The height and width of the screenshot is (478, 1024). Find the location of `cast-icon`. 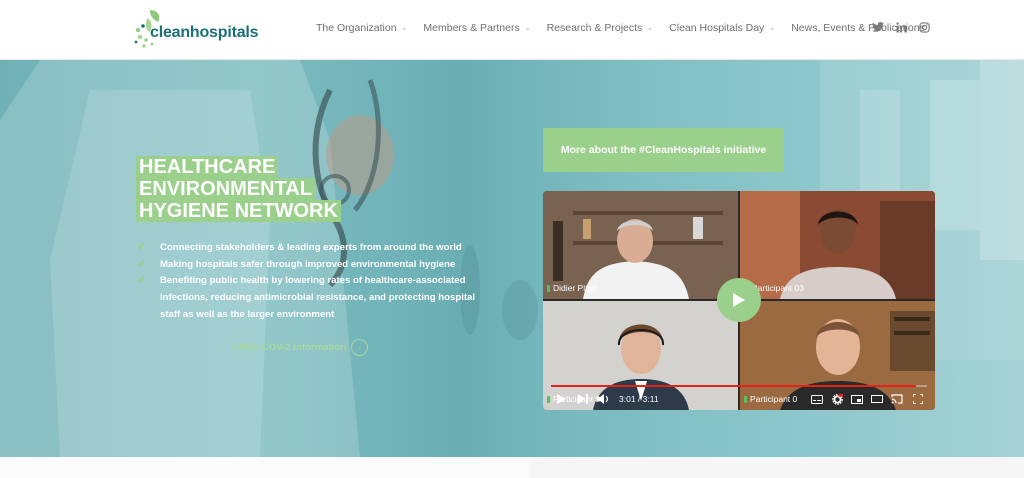

cast-icon is located at coordinates (897, 399).